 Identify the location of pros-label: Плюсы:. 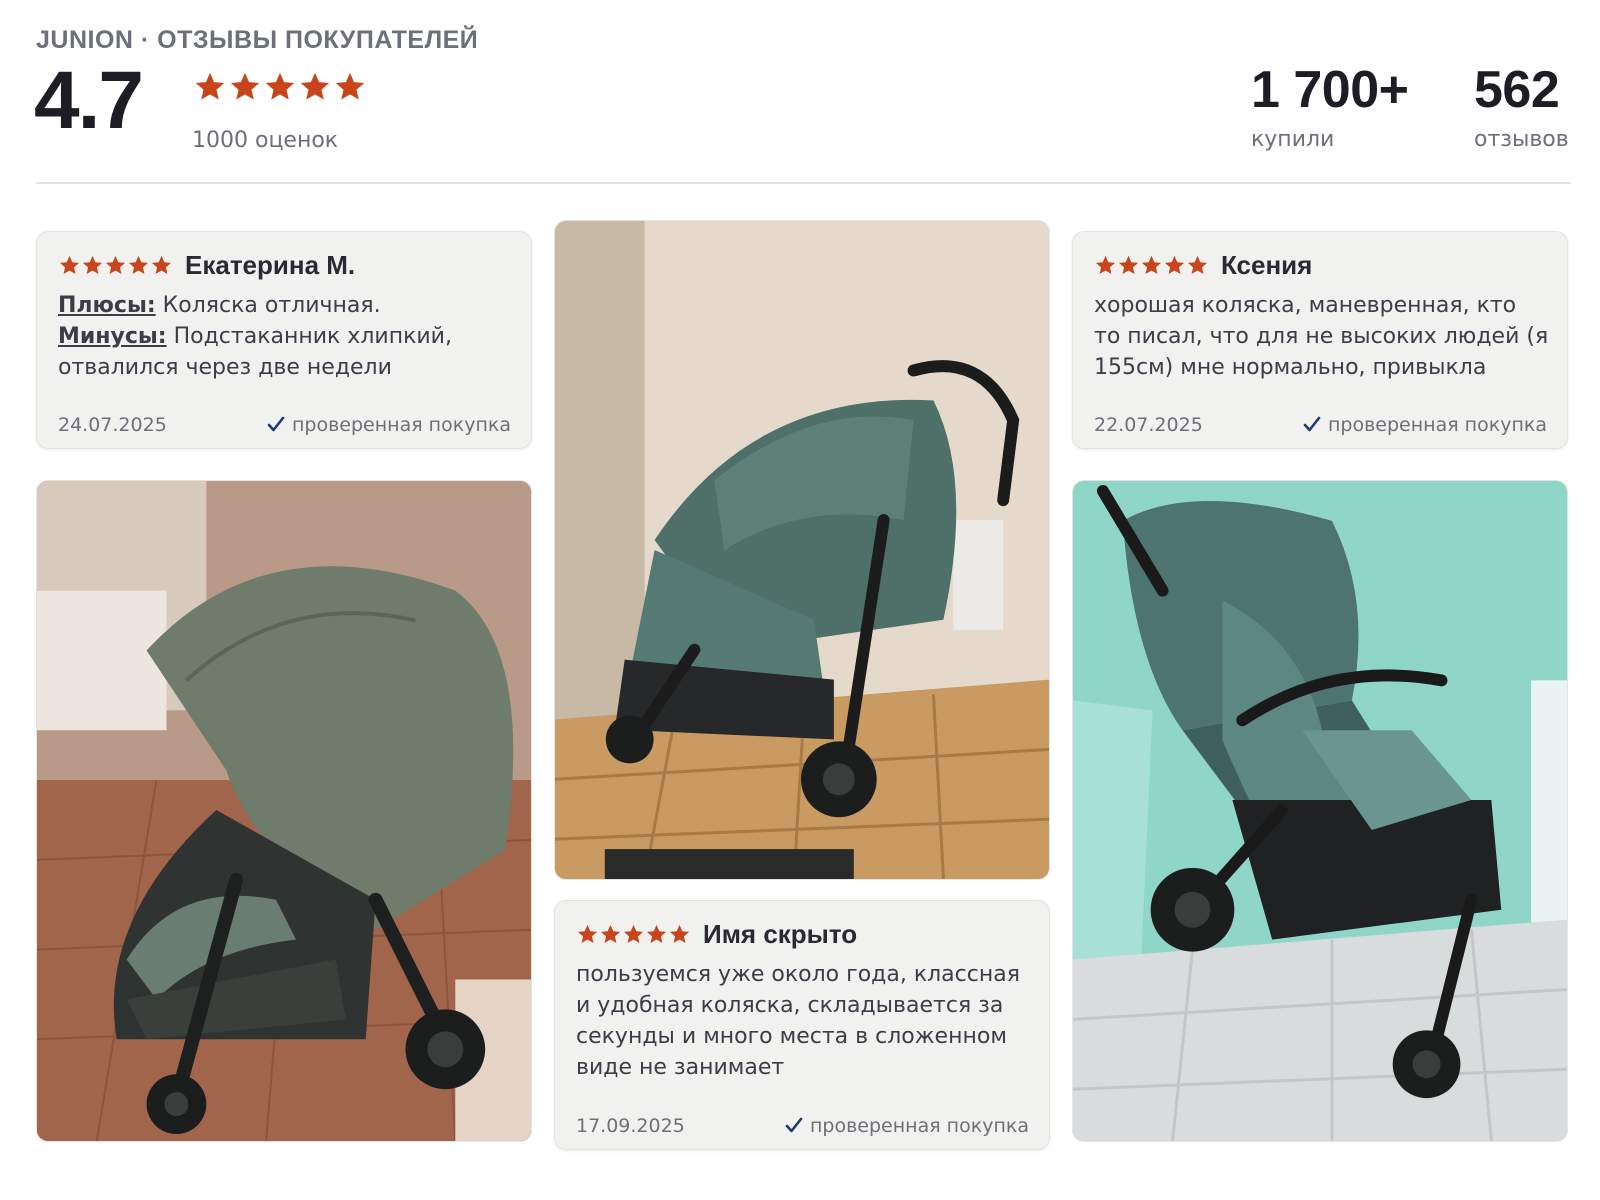
(107, 305).